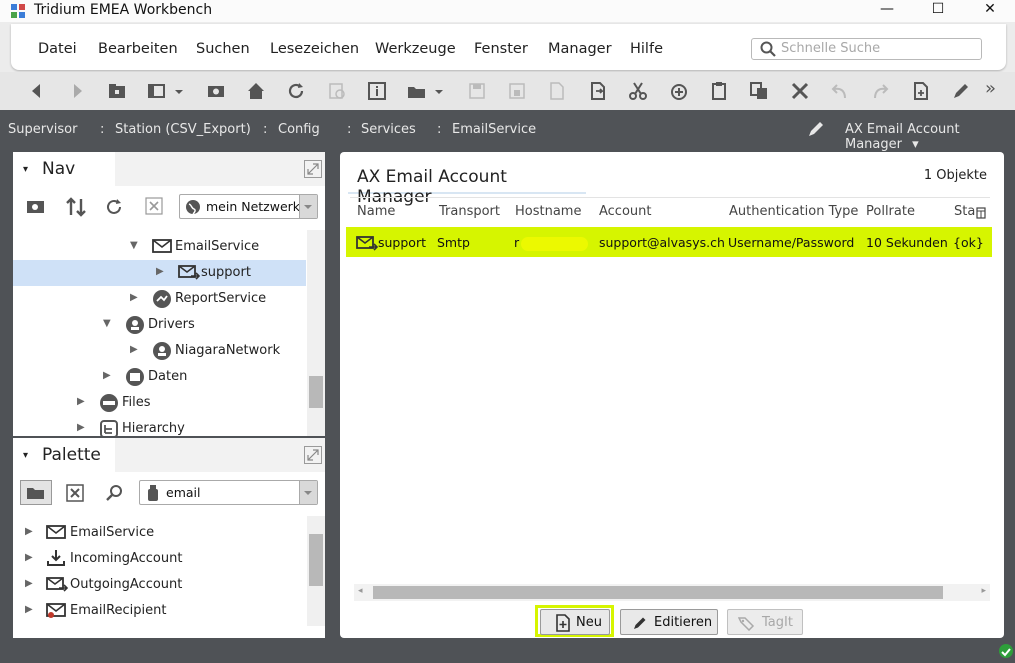 The image size is (1015, 663). I want to click on menu-fenster: Fenster, so click(501, 49).